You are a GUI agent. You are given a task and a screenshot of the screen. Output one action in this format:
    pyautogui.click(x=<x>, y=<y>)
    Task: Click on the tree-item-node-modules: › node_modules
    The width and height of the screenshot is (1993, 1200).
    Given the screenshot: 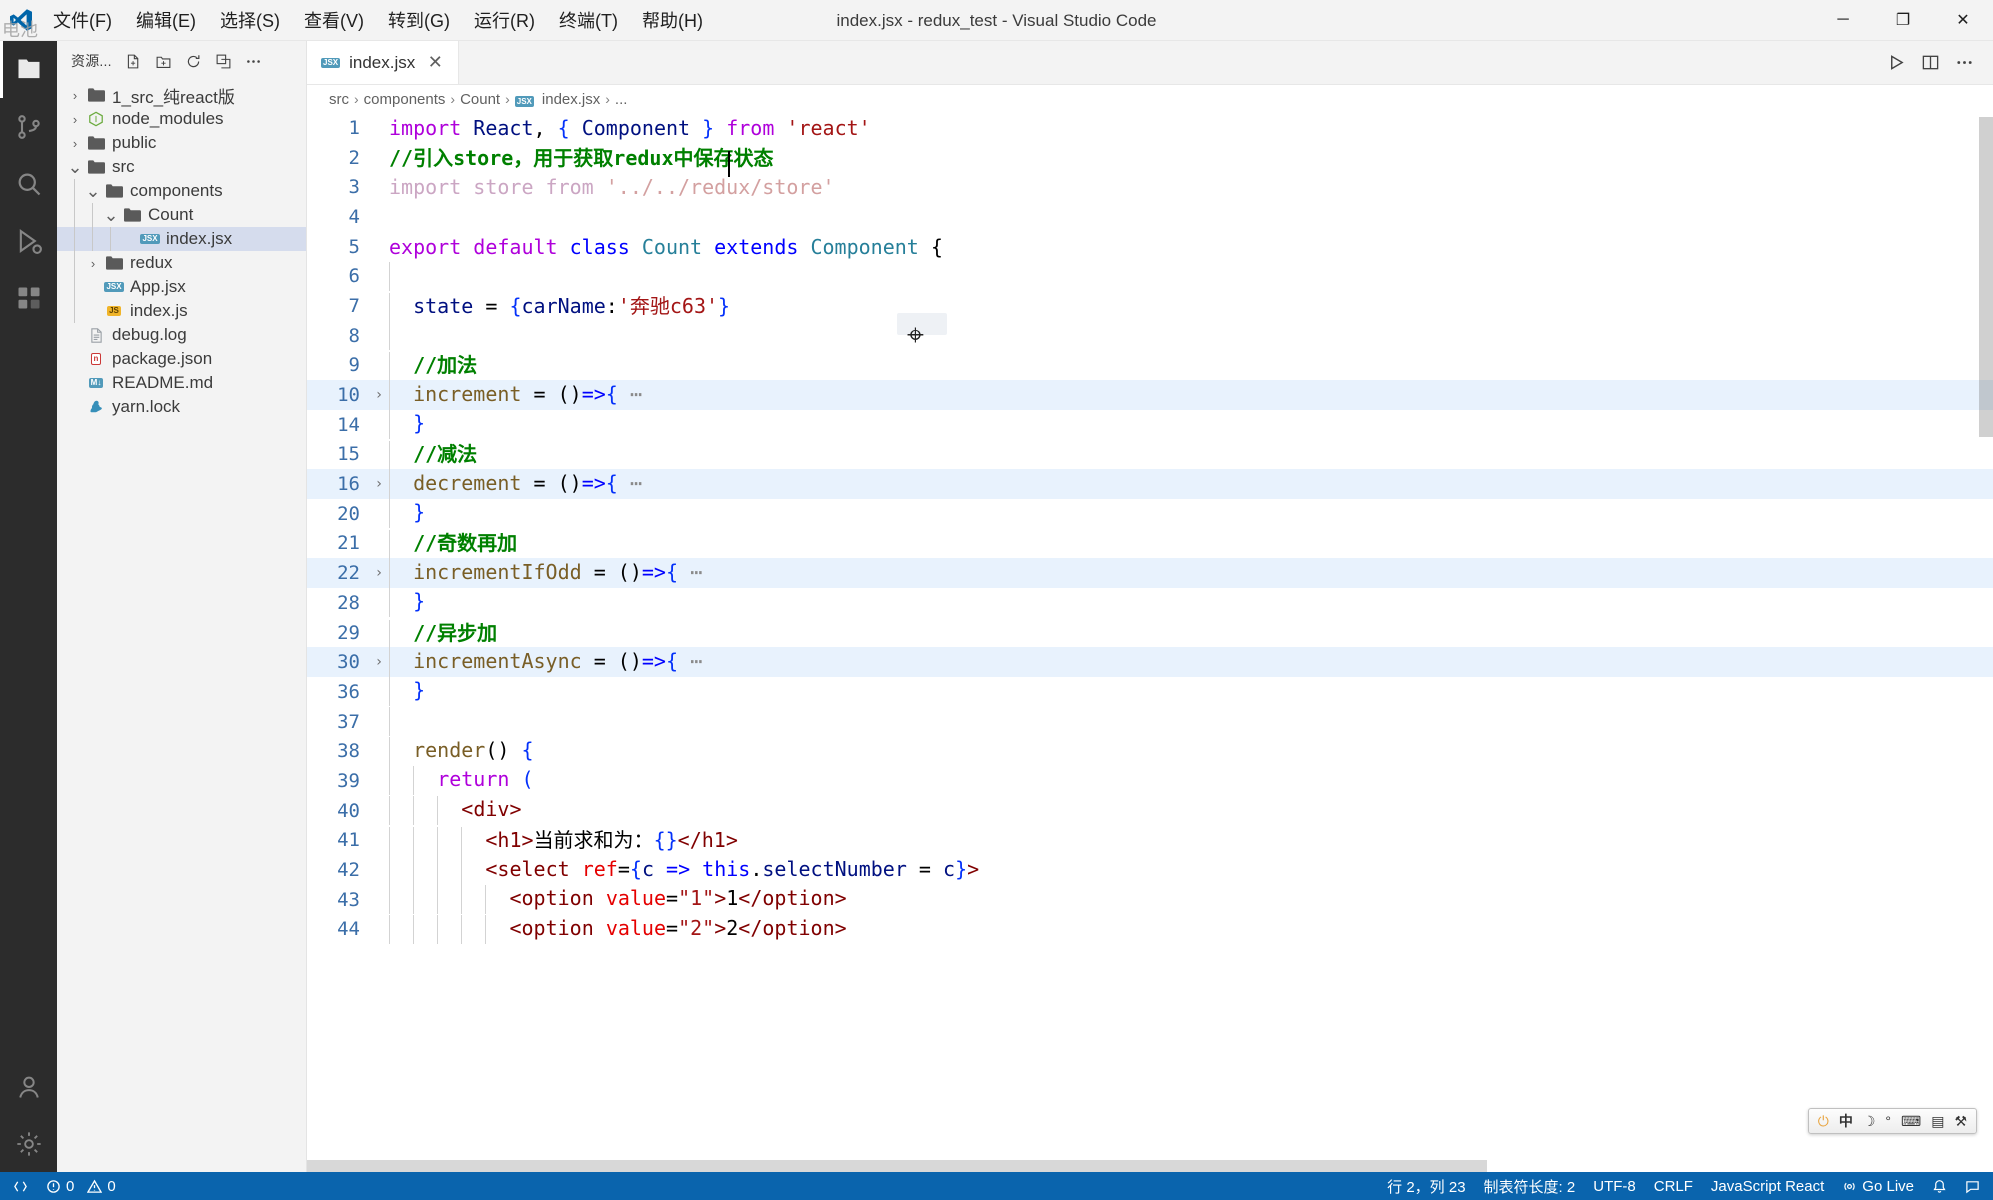 What is the action you would take?
    pyautogui.click(x=181, y=119)
    